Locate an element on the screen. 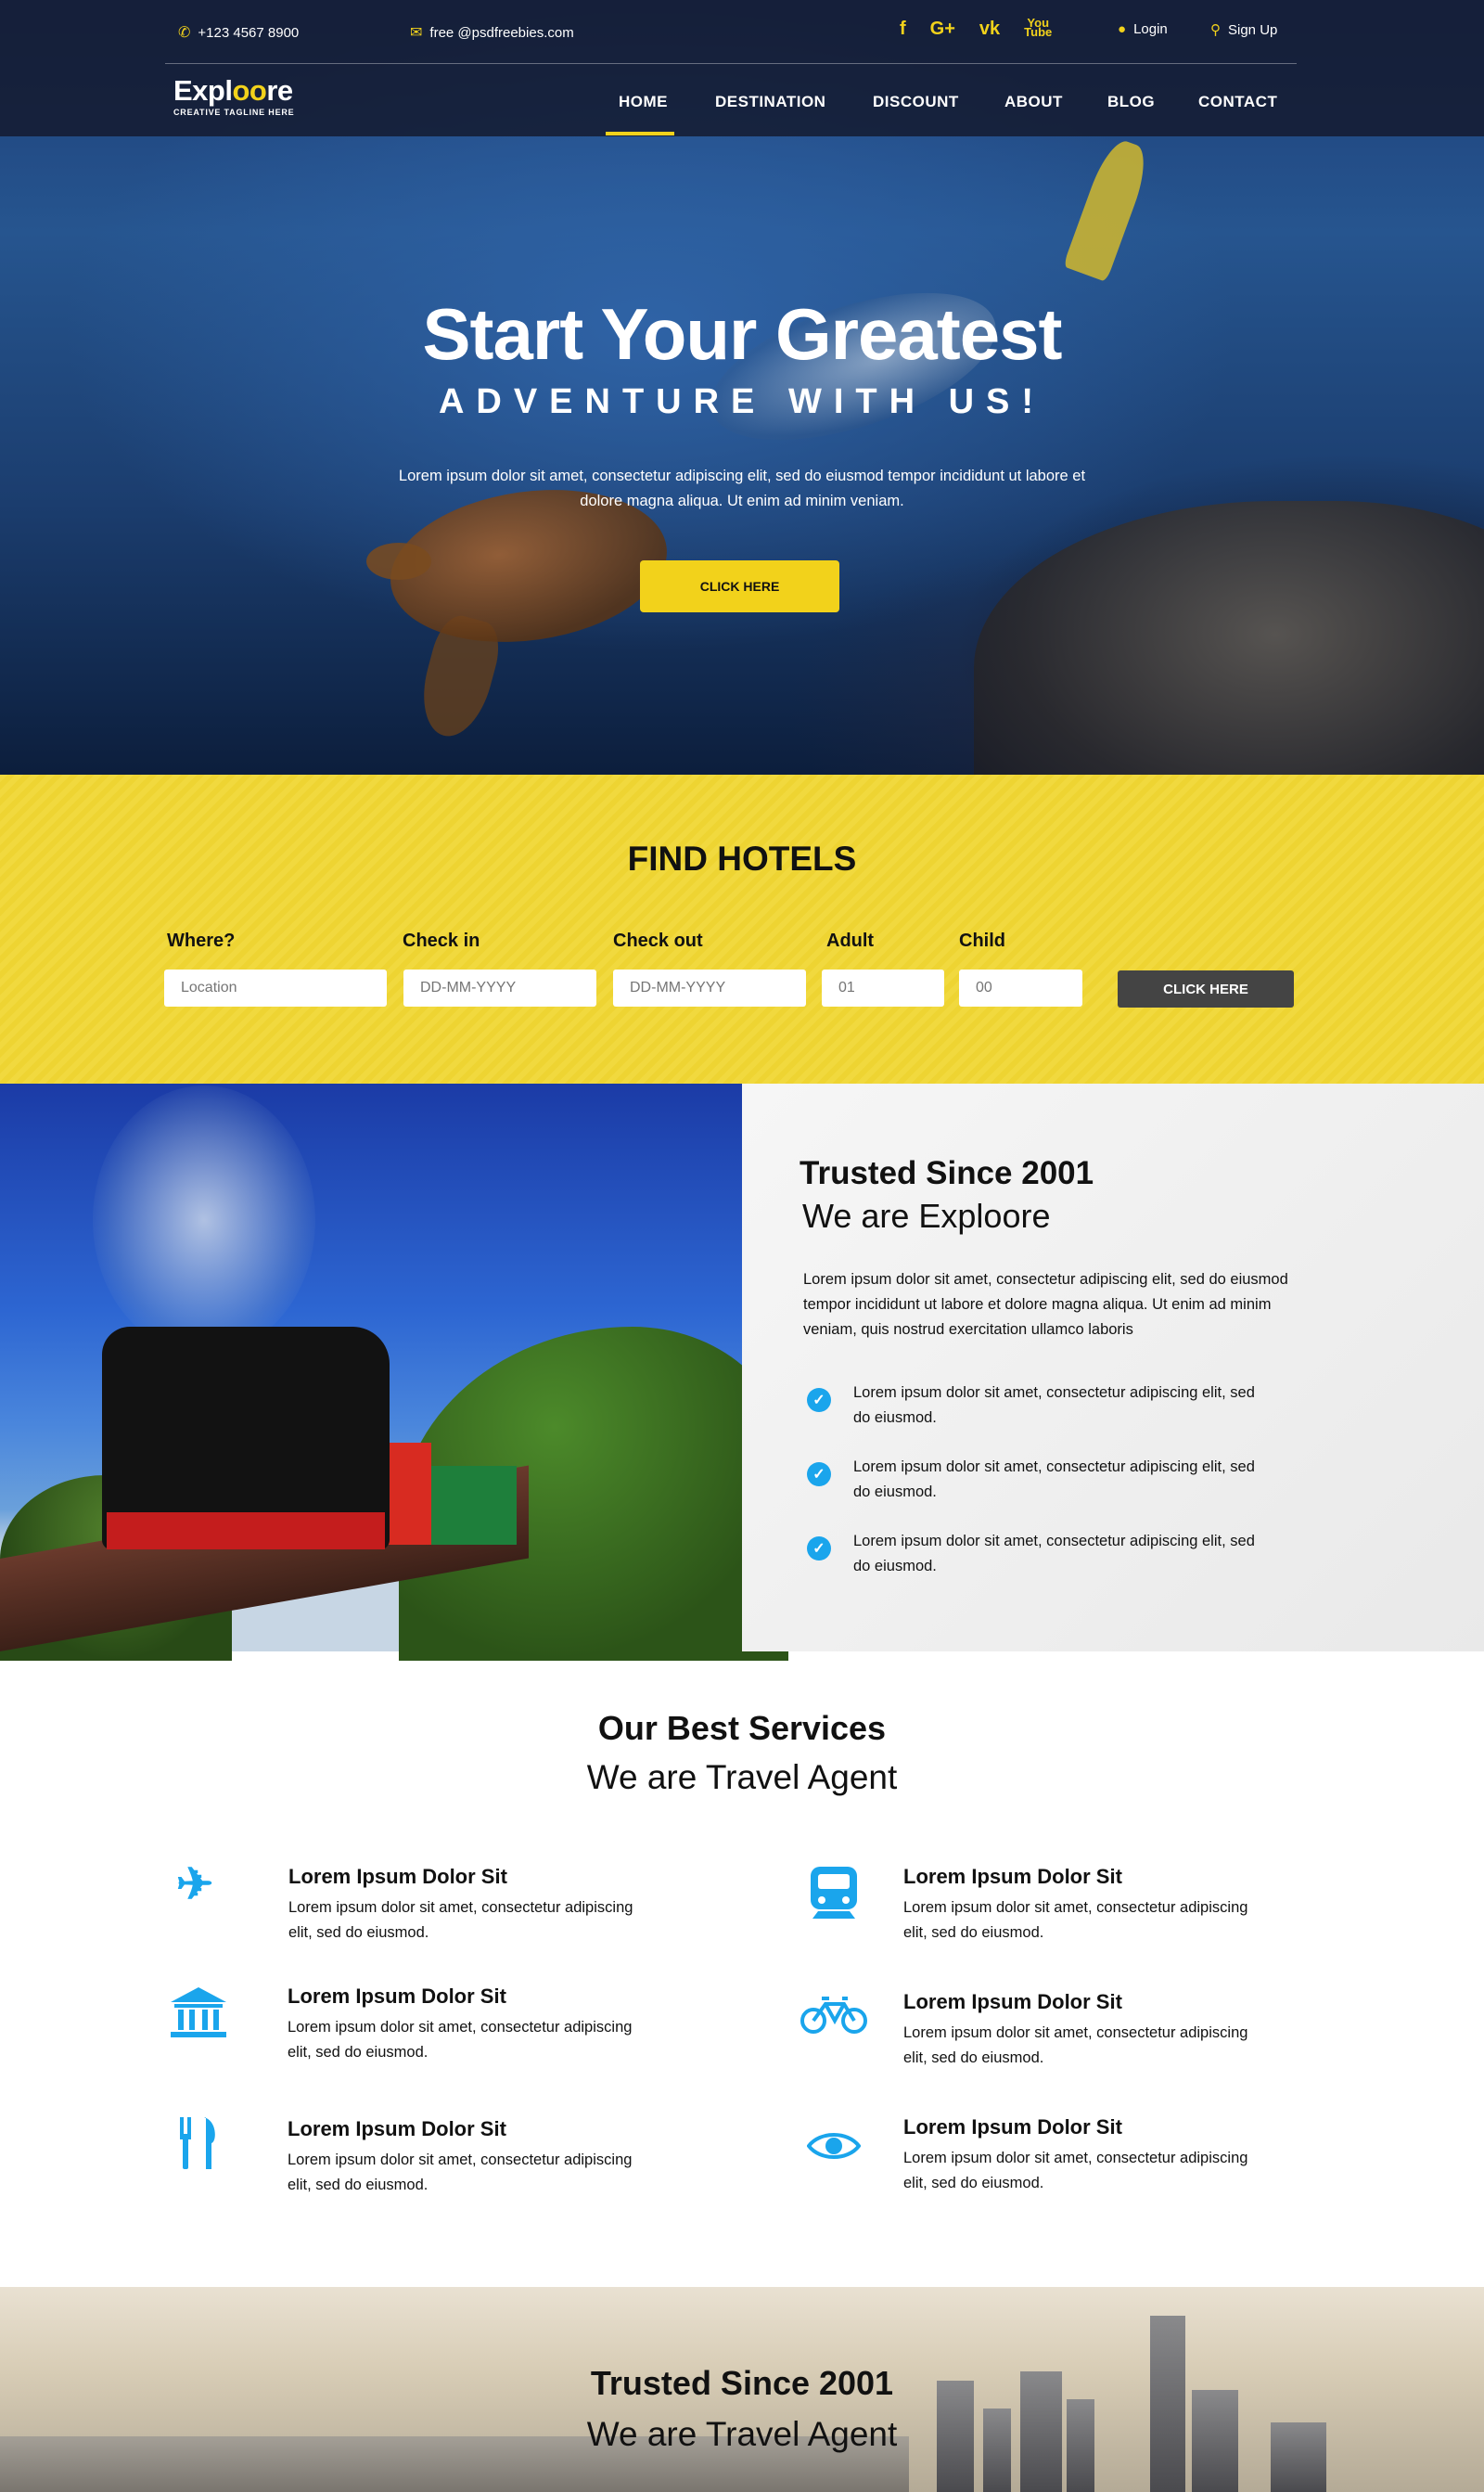  search-hotels-button: CLICK HERE is located at coordinates (1206, 989).